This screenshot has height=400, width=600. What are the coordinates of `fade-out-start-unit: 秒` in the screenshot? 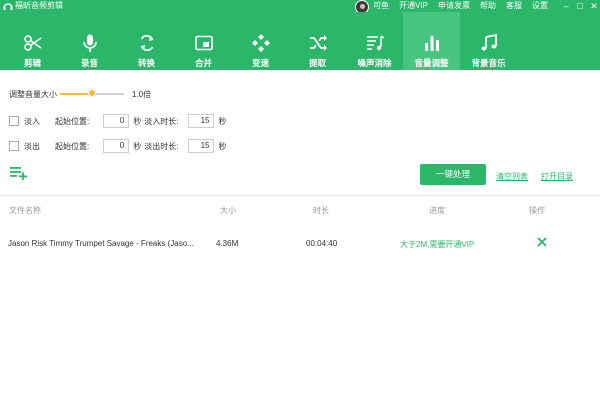 It's located at (137, 146).